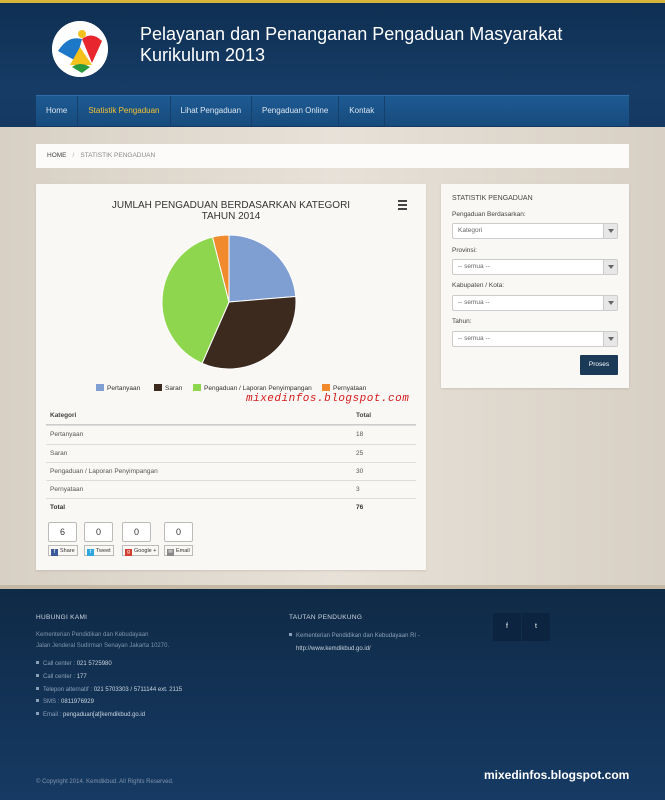  I want to click on field-label-kabupaten: Kabupaten / Kota:, so click(478, 285).